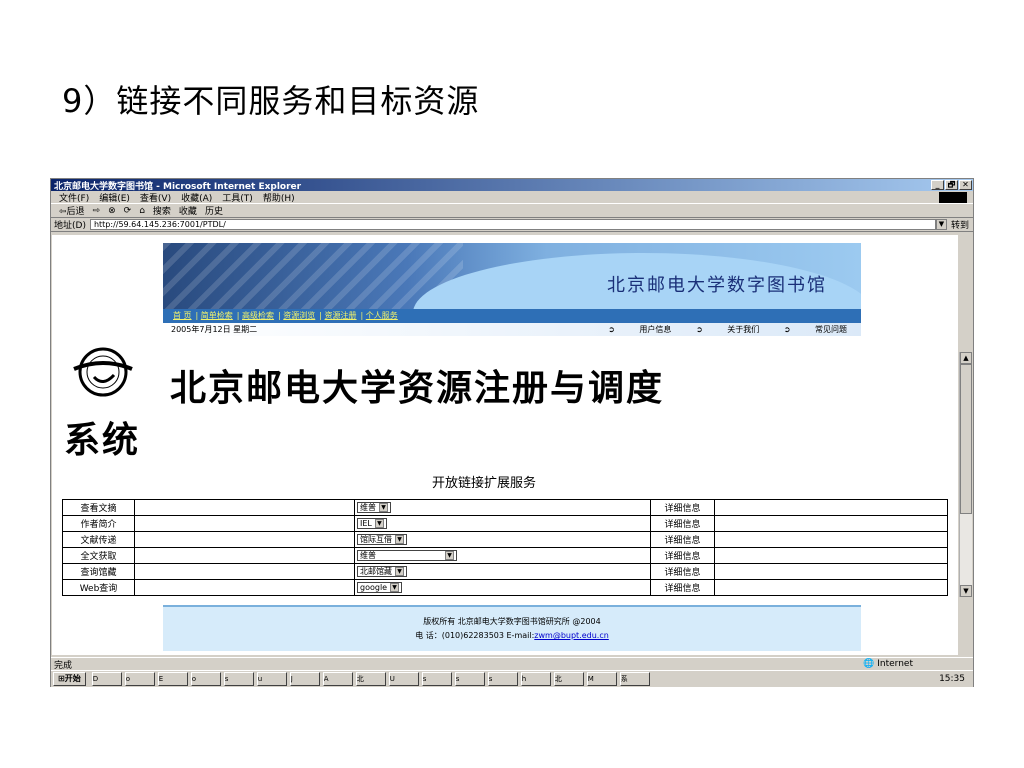 This screenshot has height=768, width=1024. What do you see at coordinates (505, 571) in the screenshot?
I see `table-row: 查询馆藏 北邮馆藏 ▼ 详细信息` at bounding box center [505, 571].